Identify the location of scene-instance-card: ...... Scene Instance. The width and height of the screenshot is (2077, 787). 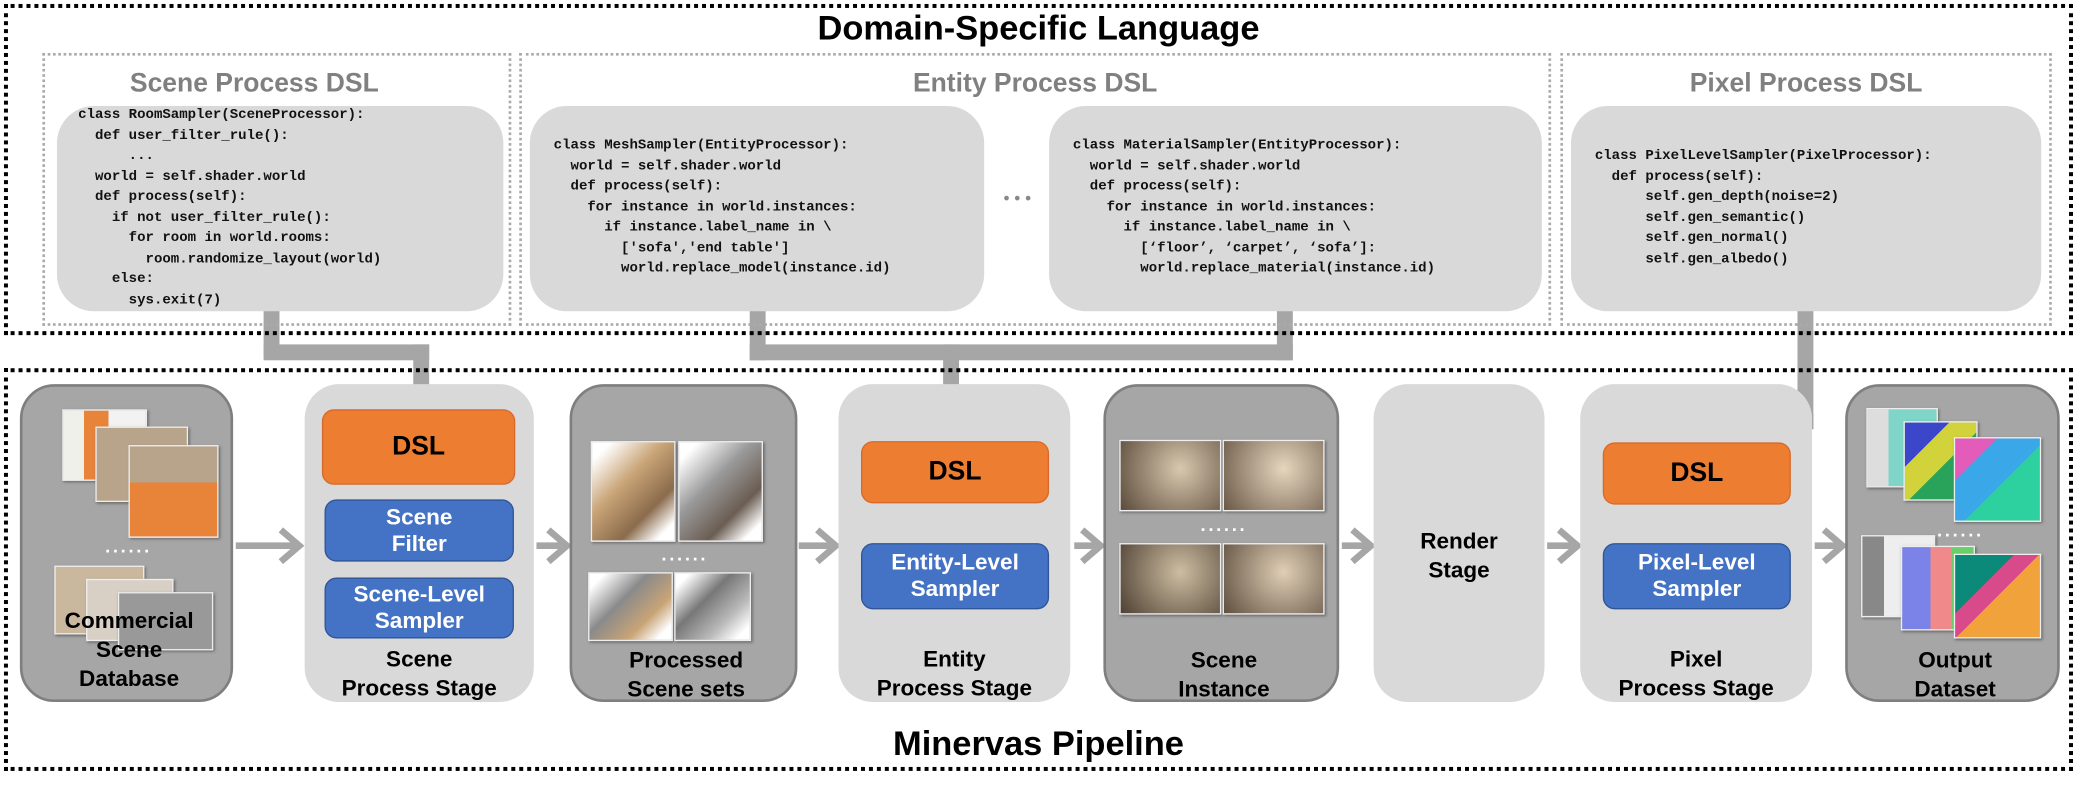
(1221, 543).